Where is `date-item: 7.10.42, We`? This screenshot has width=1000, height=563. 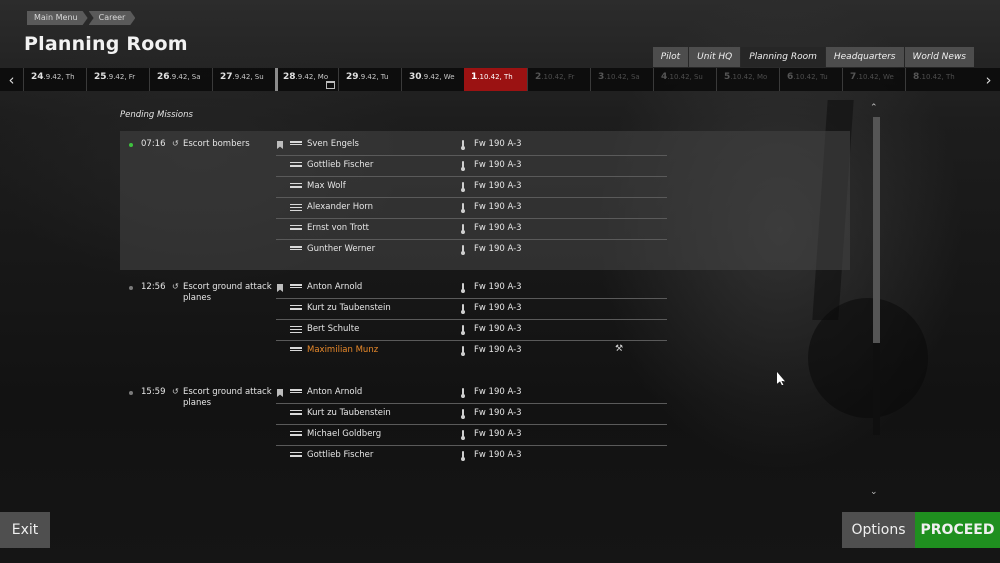
date-item: 7.10.42, We is located at coordinates (873, 79).